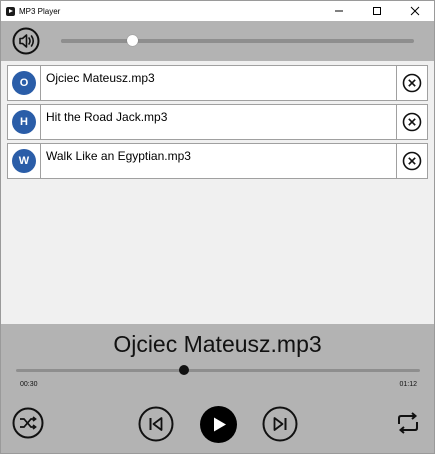 The width and height of the screenshot is (435, 454). I want to click on track-avatar-cell: O, so click(24, 83).